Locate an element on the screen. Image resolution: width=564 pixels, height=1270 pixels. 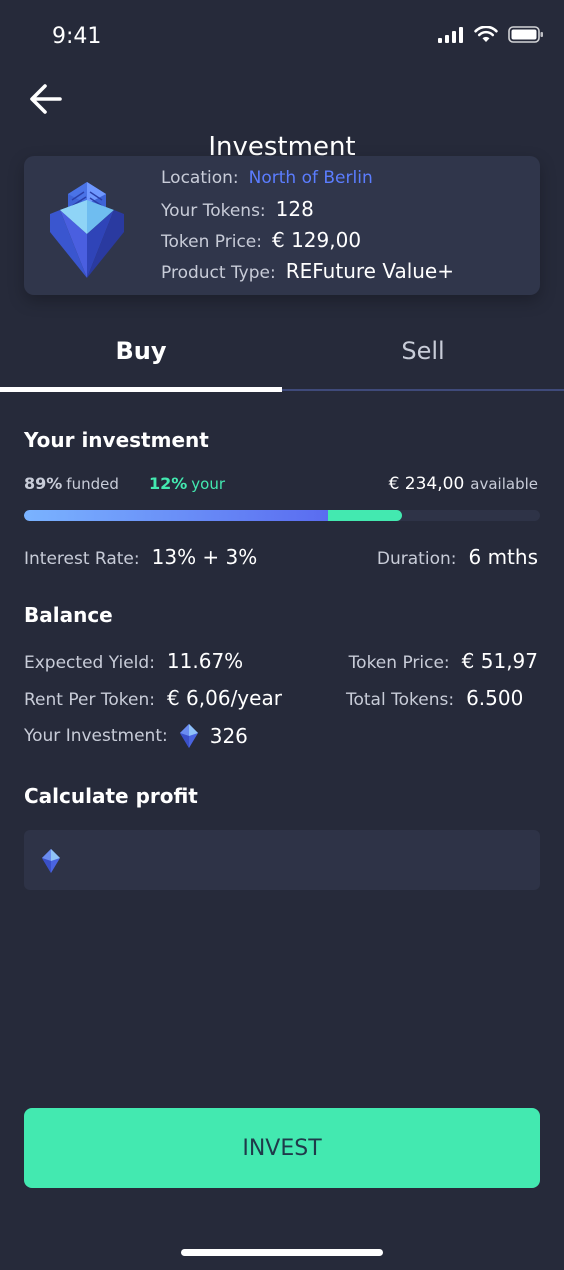
invest-button: INVEST is located at coordinates (282, 1148).